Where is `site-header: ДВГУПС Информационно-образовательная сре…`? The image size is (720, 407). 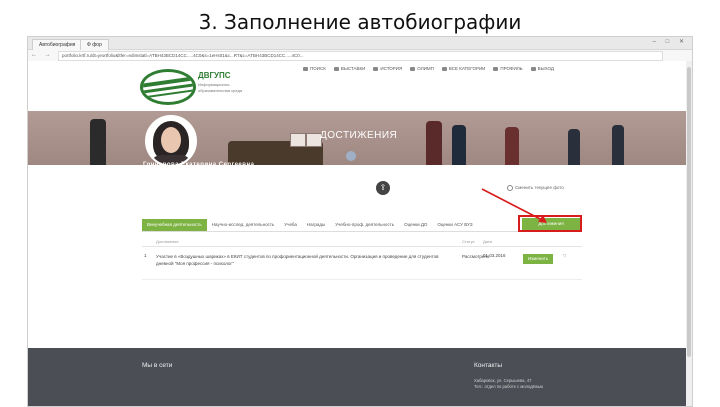 site-header: ДВГУПС Информационно-образовательная сре… is located at coordinates (357, 86).